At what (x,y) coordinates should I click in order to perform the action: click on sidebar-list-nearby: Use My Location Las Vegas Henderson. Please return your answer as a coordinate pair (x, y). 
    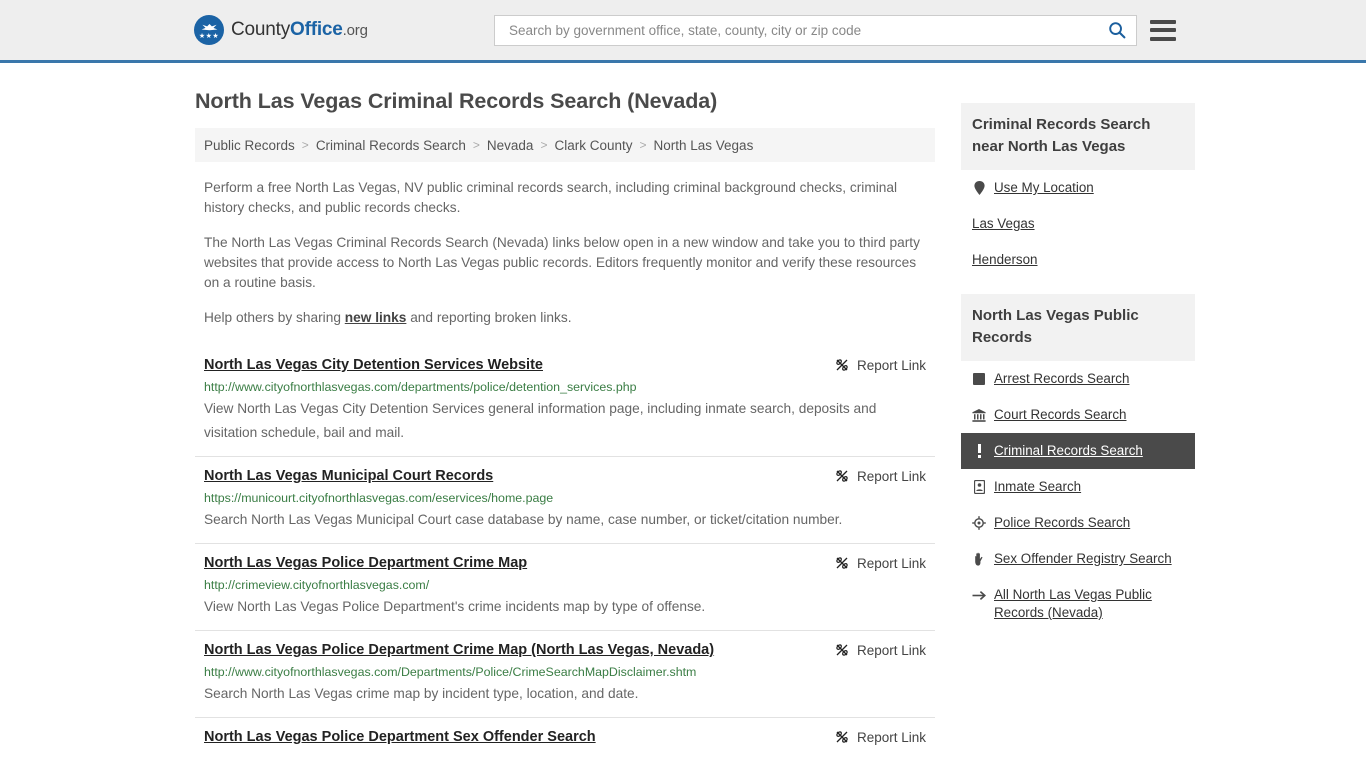
    Looking at the image, I should click on (1078, 224).